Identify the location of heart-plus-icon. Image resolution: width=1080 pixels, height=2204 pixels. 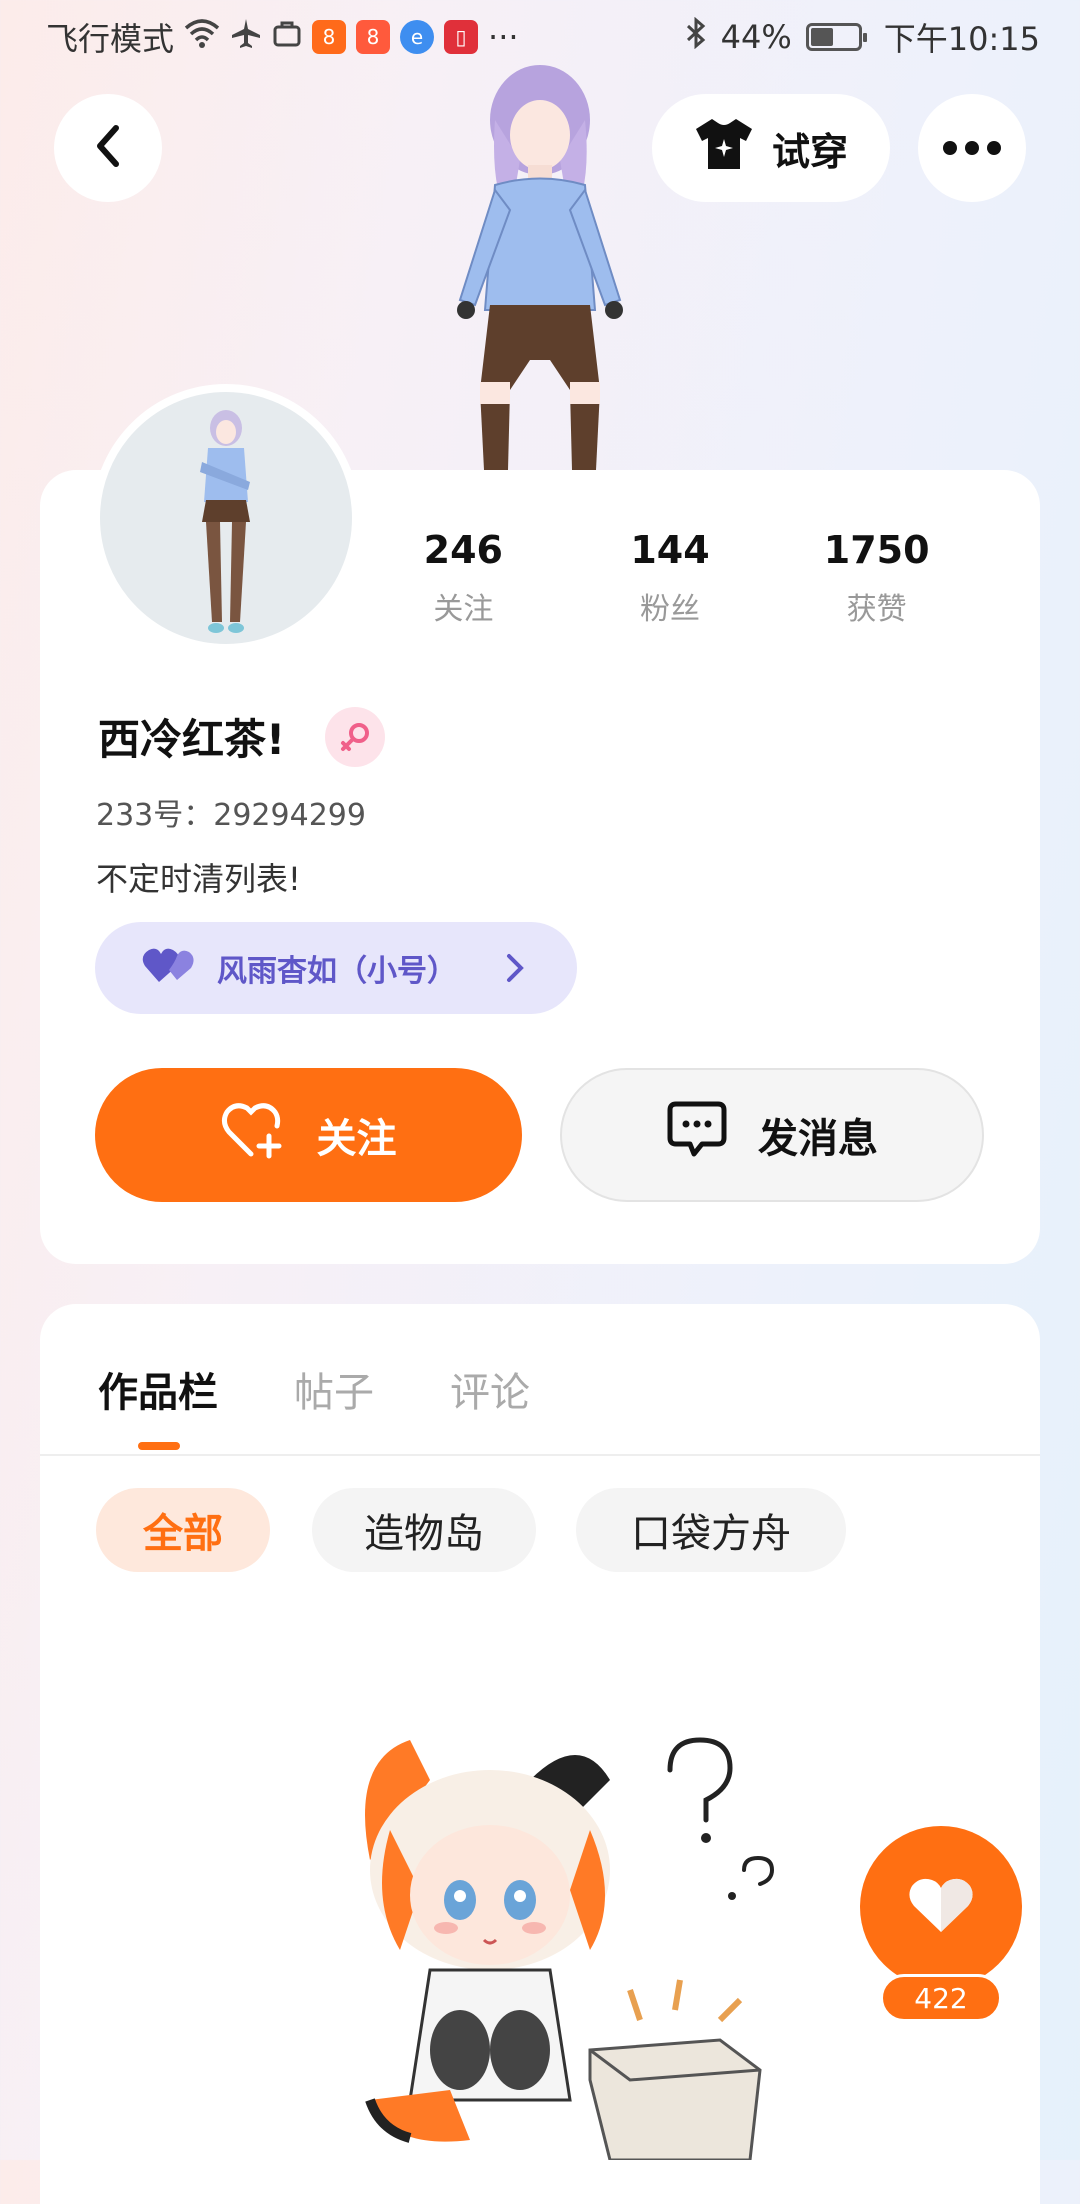
(254, 1135).